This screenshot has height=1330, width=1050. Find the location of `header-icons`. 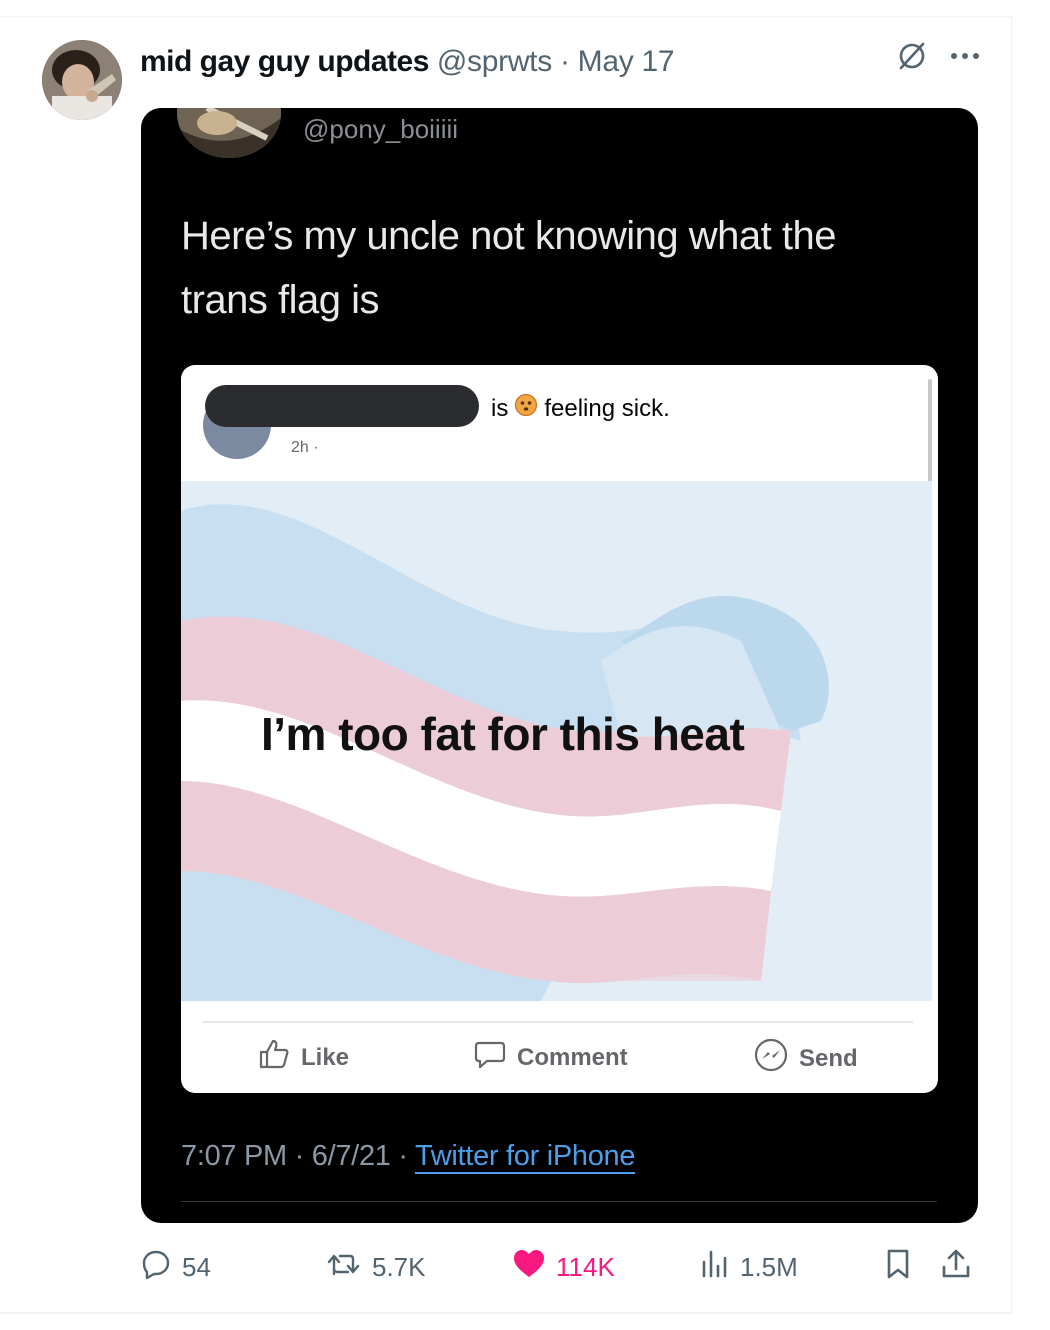

header-icons is located at coordinates (938, 56).